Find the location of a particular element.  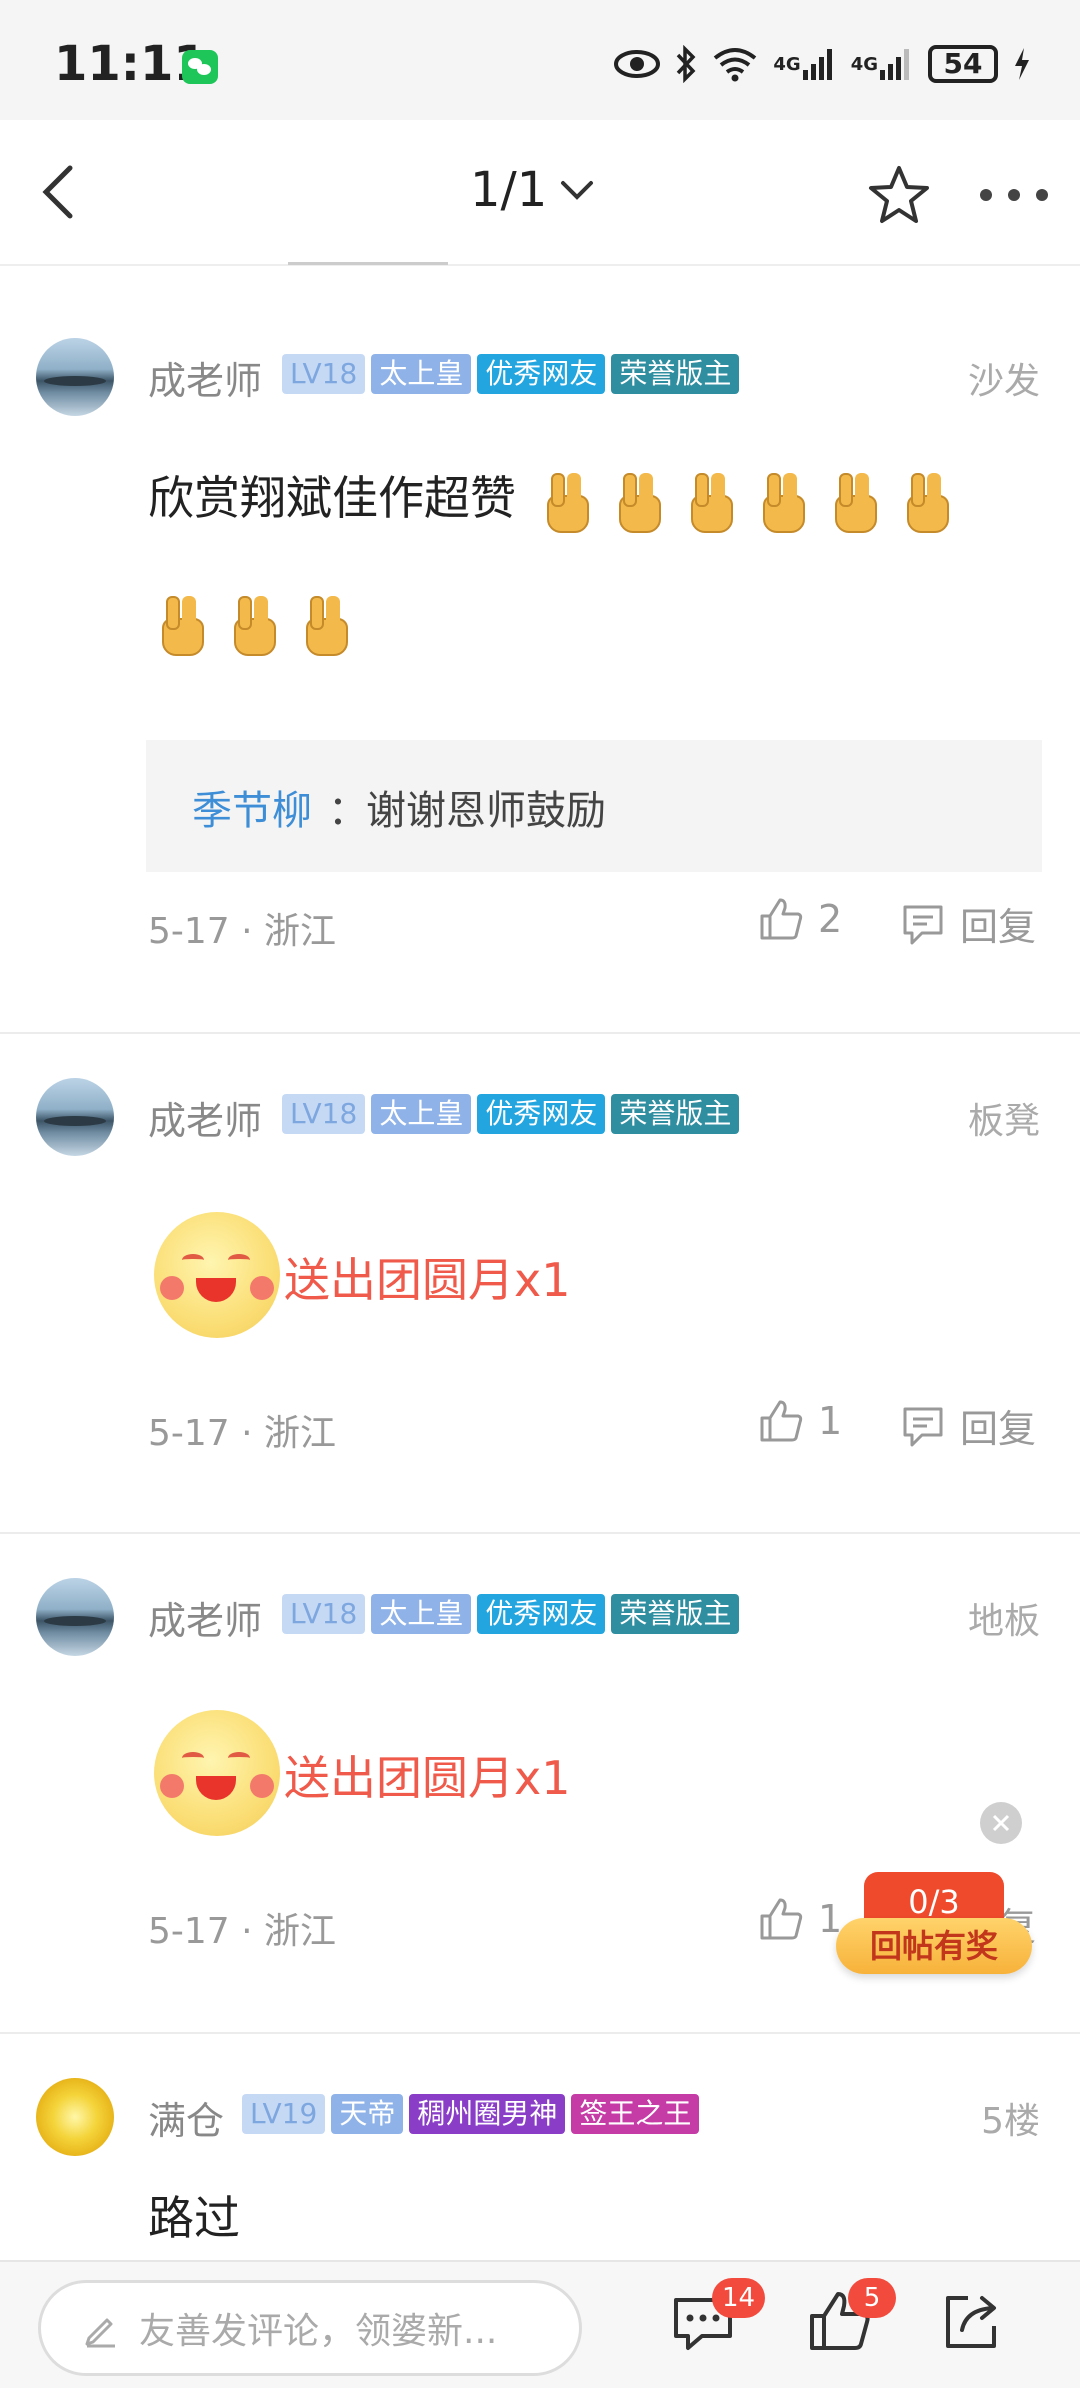

honor-badge: 稠州圈男神 is located at coordinates (487, 2114).